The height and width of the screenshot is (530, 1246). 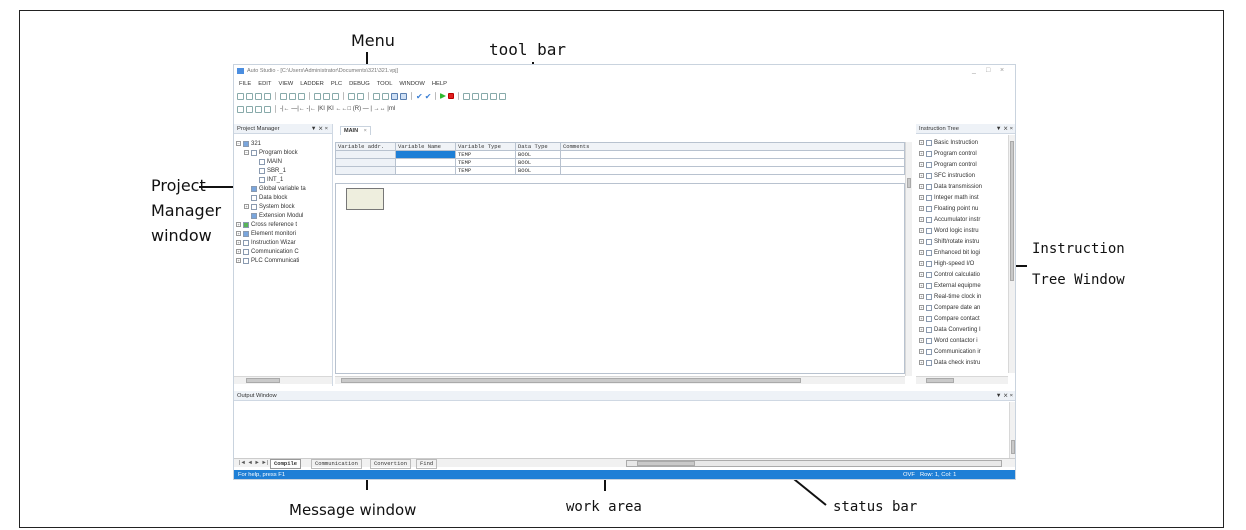 What do you see at coordinates (285, 84) in the screenshot?
I see `menu-view: VIEW` at bounding box center [285, 84].